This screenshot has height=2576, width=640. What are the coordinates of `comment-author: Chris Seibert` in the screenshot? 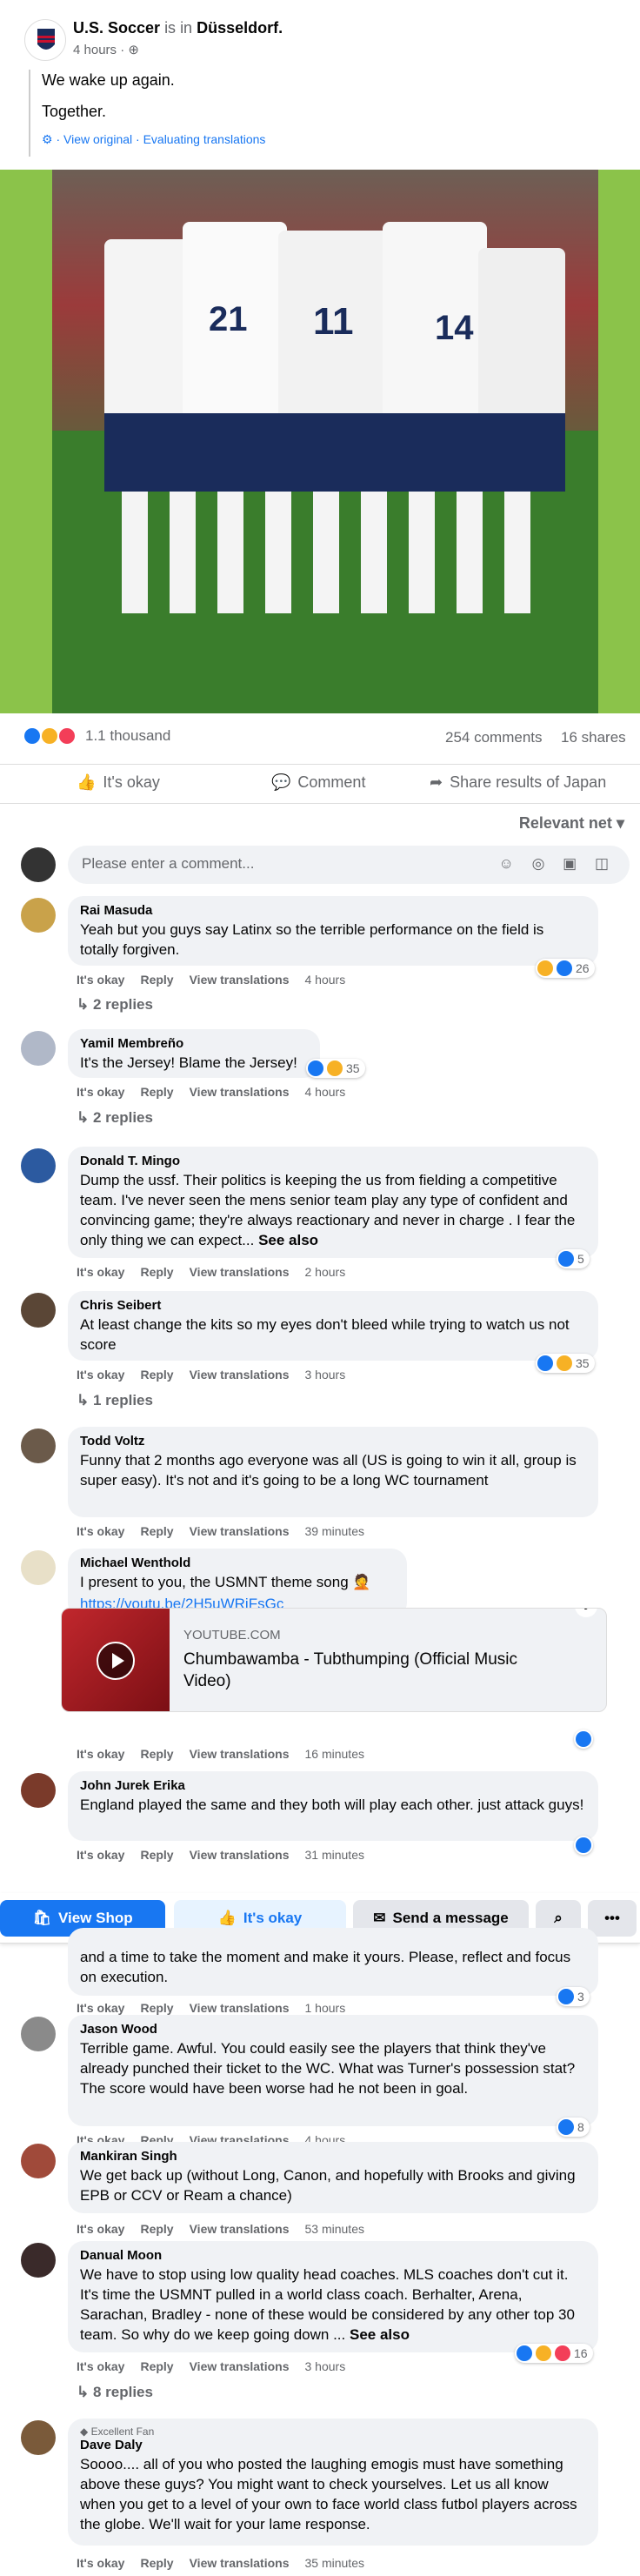 It's located at (333, 1305).